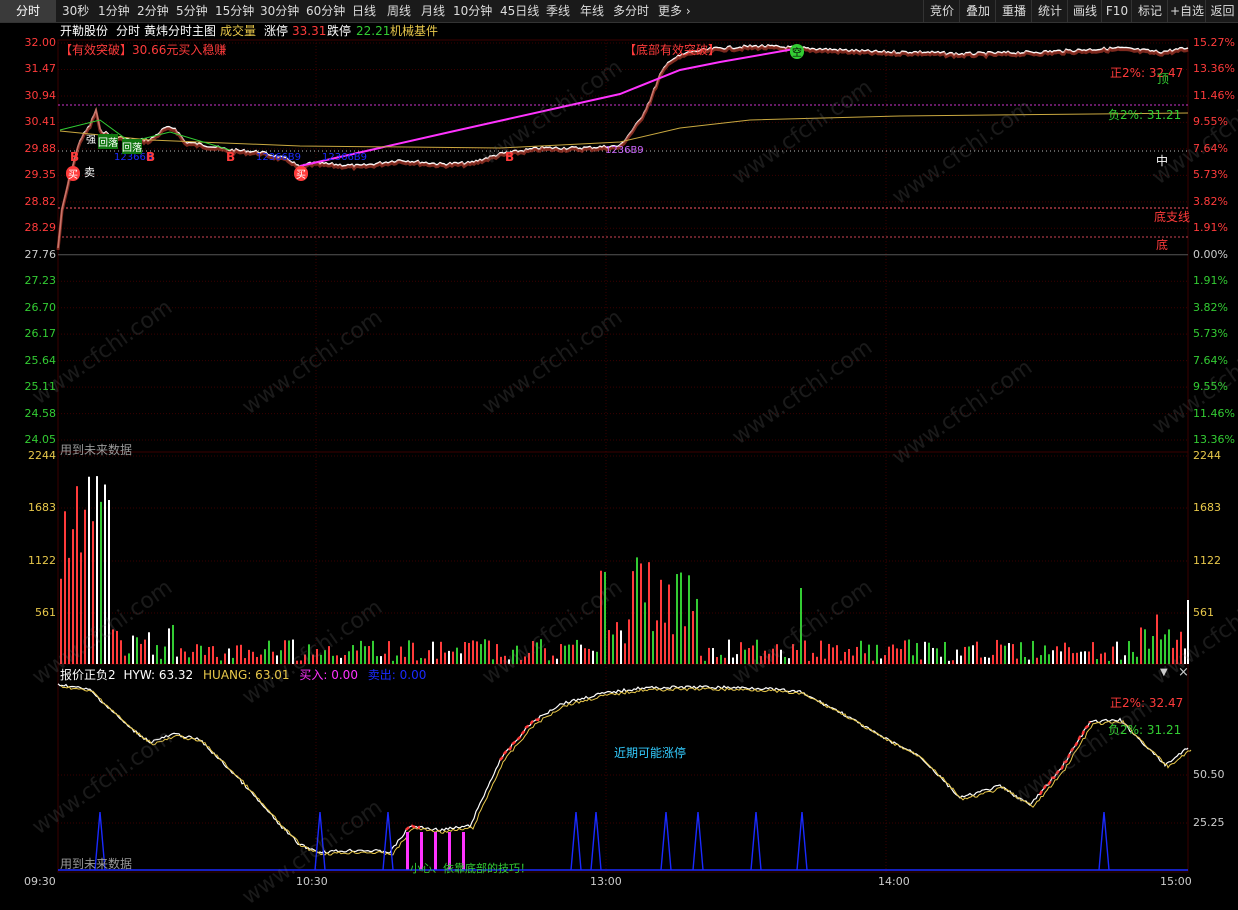 This screenshot has height=910, width=1238. What do you see at coordinates (73, 173) in the screenshot?
I see `buy-badge: 买` at bounding box center [73, 173].